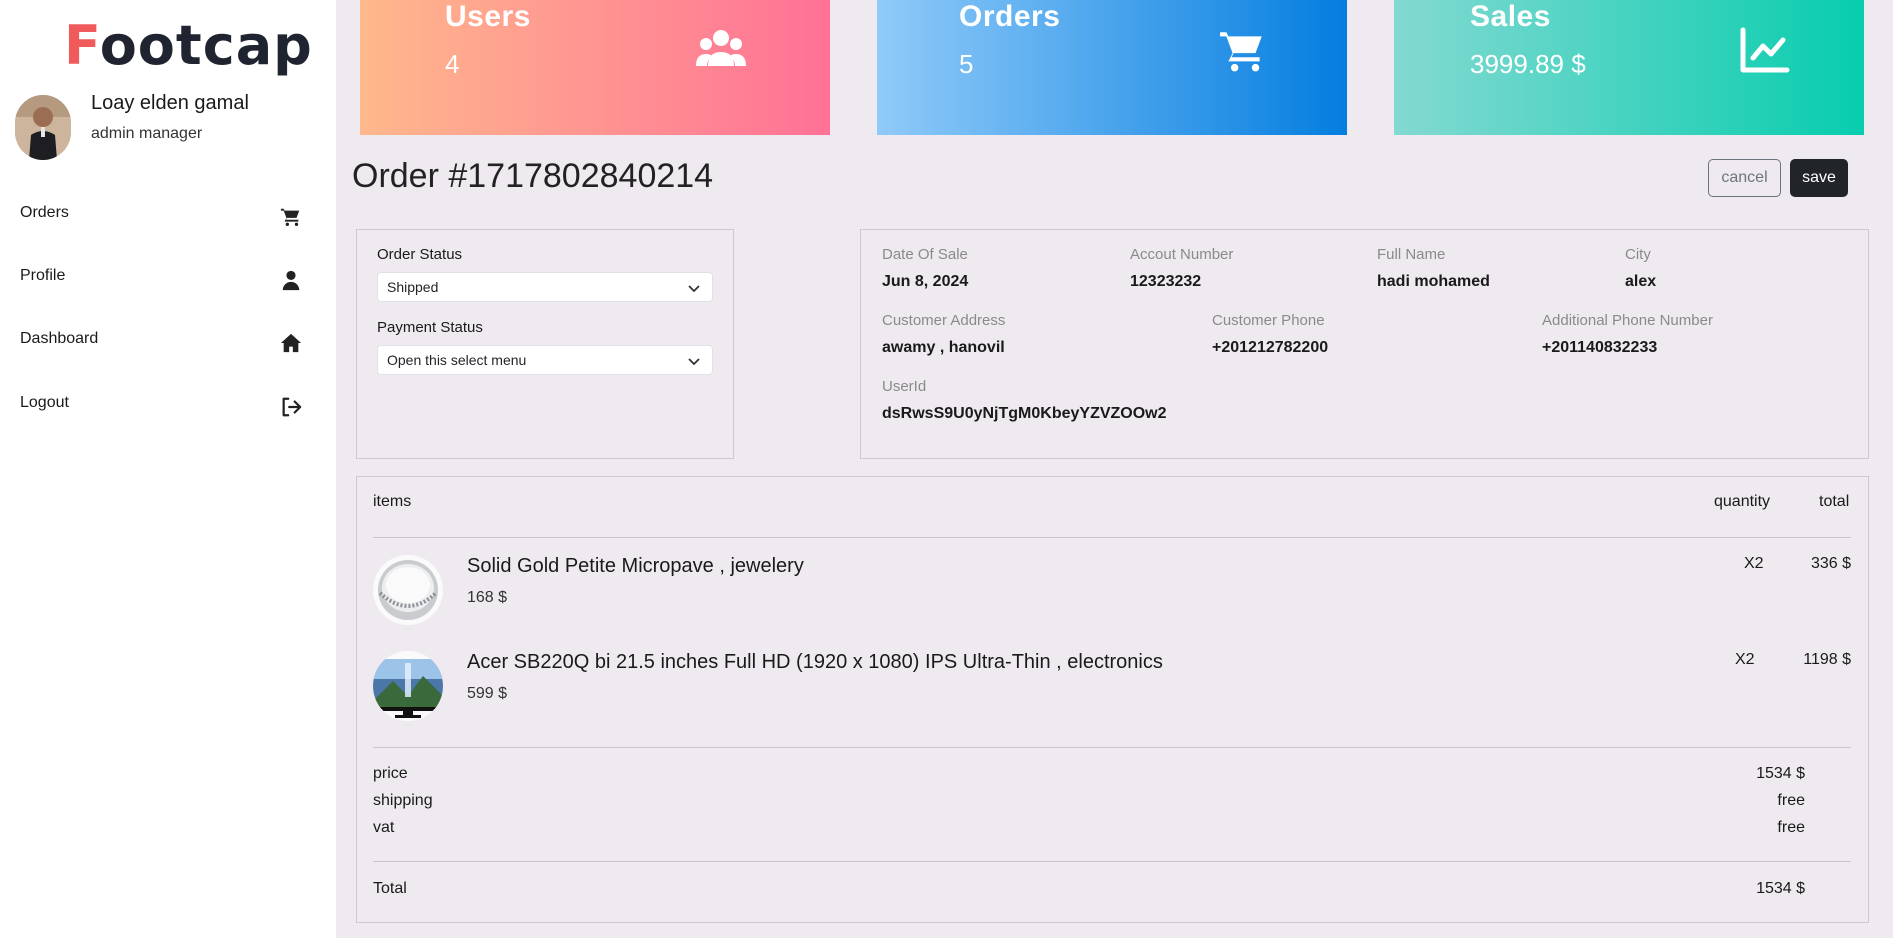 This screenshot has width=1893, height=938. I want to click on price-value: 1534 $, so click(1780, 773).